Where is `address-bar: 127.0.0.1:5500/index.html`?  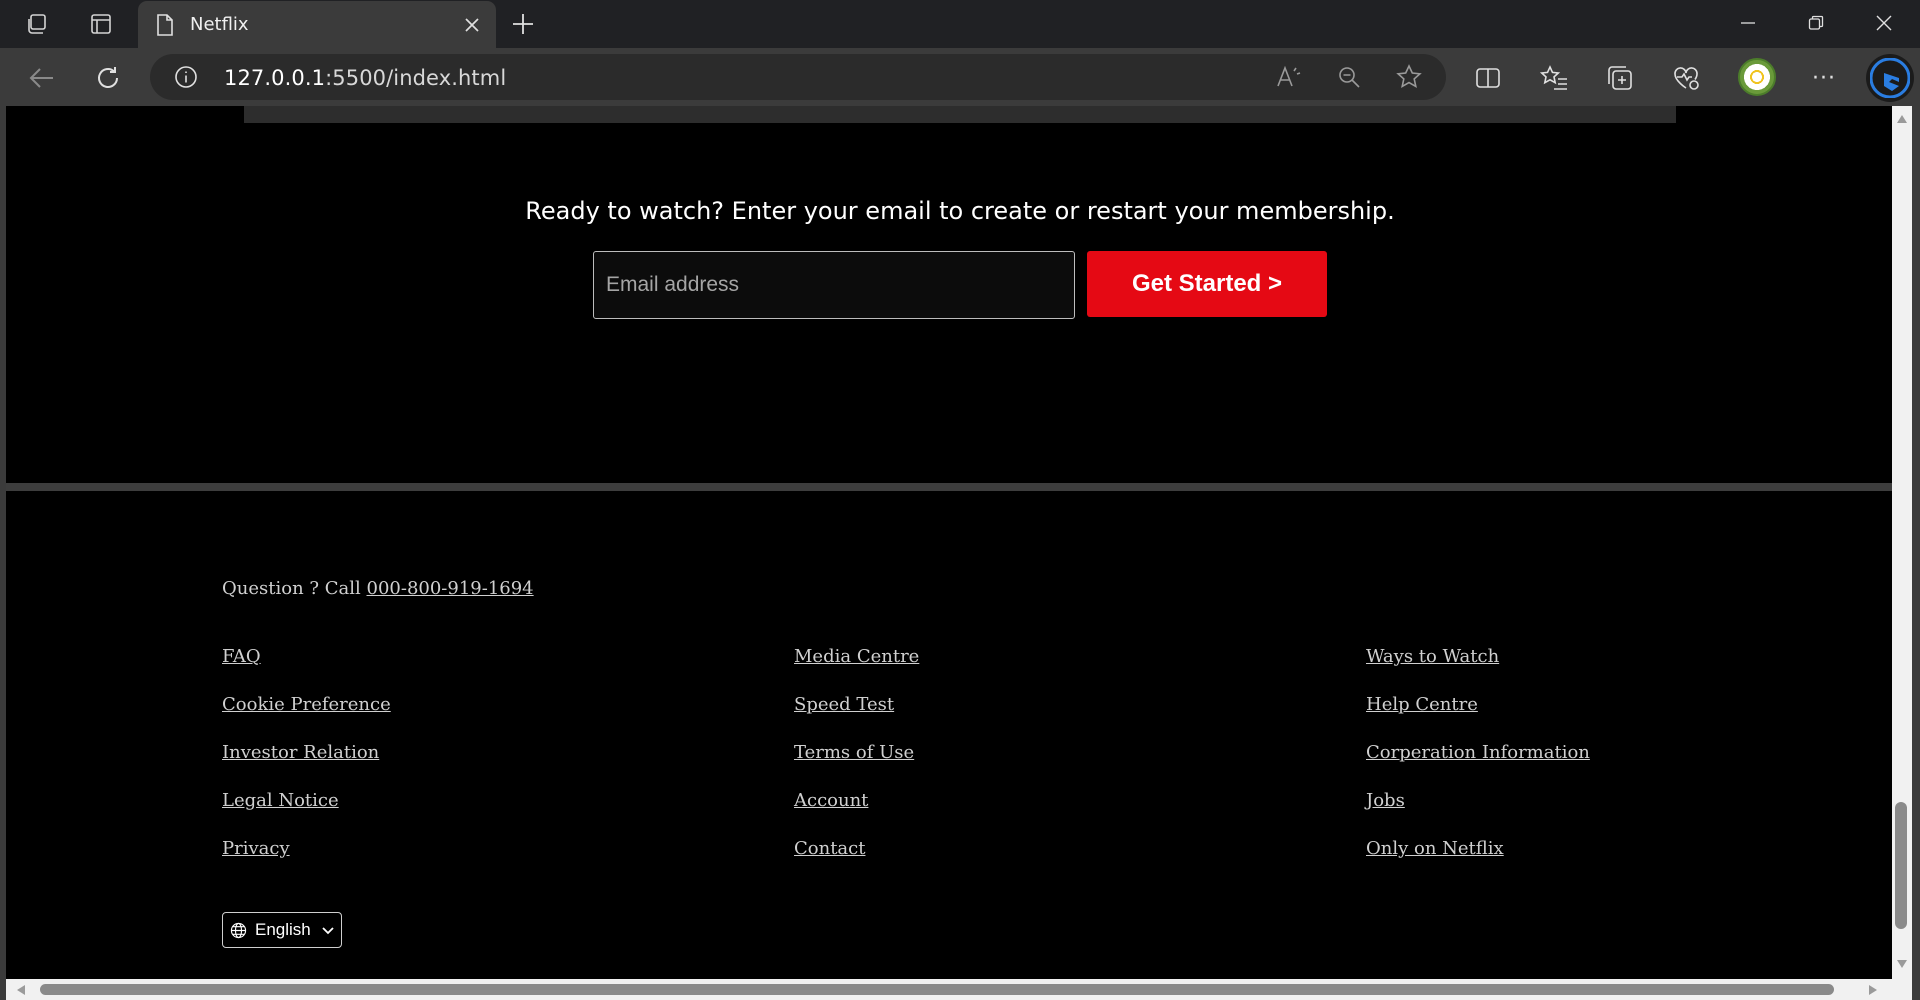 address-bar: 127.0.0.1:5500/index.html is located at coordinates (798, 77).